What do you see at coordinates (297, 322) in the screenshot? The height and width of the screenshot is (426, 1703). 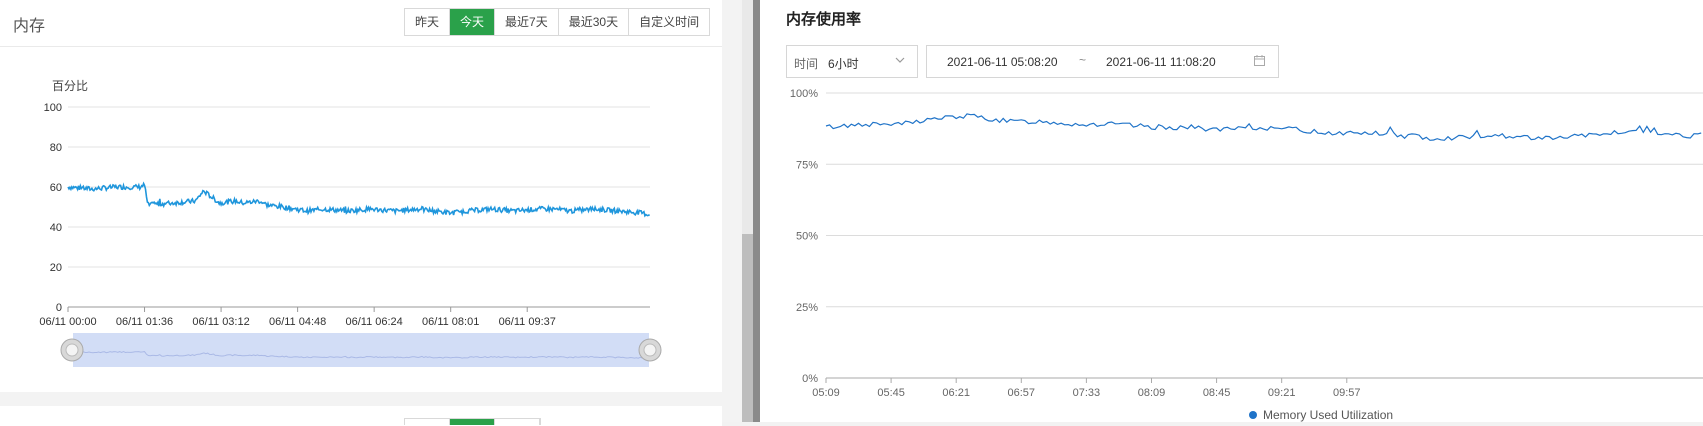 I see `x-tick-label: 06/11 04:48` at bounding box center [297, 322].